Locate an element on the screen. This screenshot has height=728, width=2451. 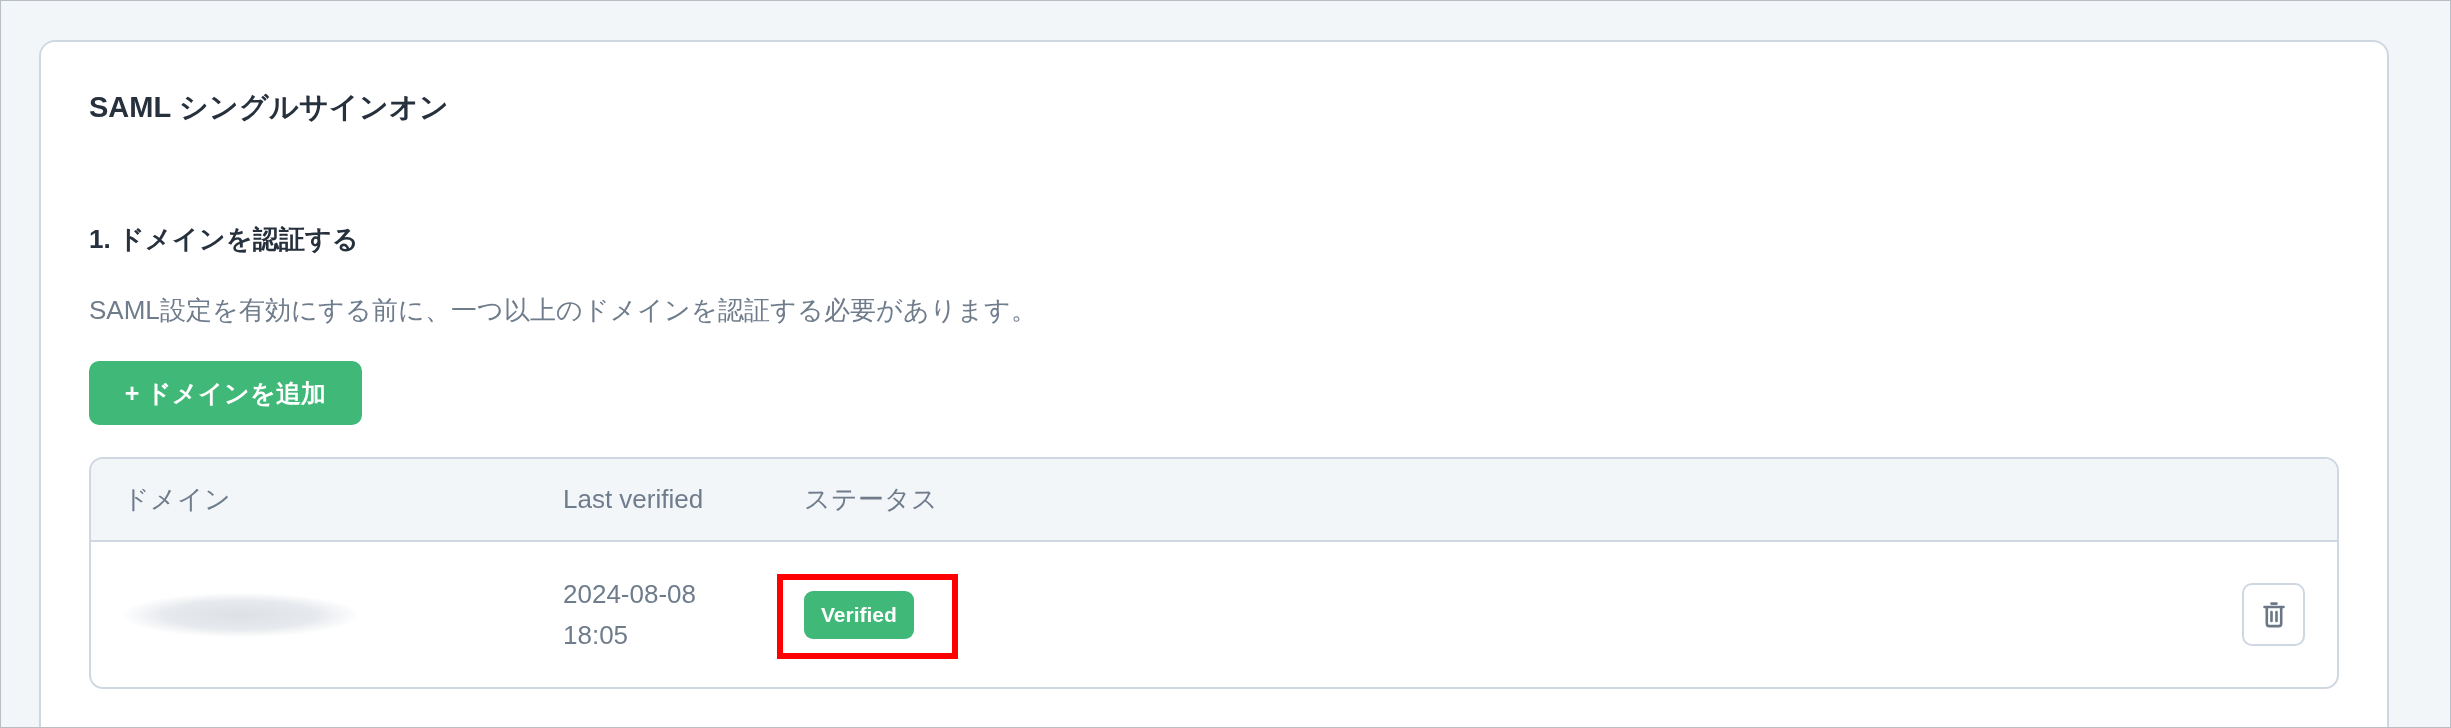
column-header: Last verified is located at coordinates (634, 499).